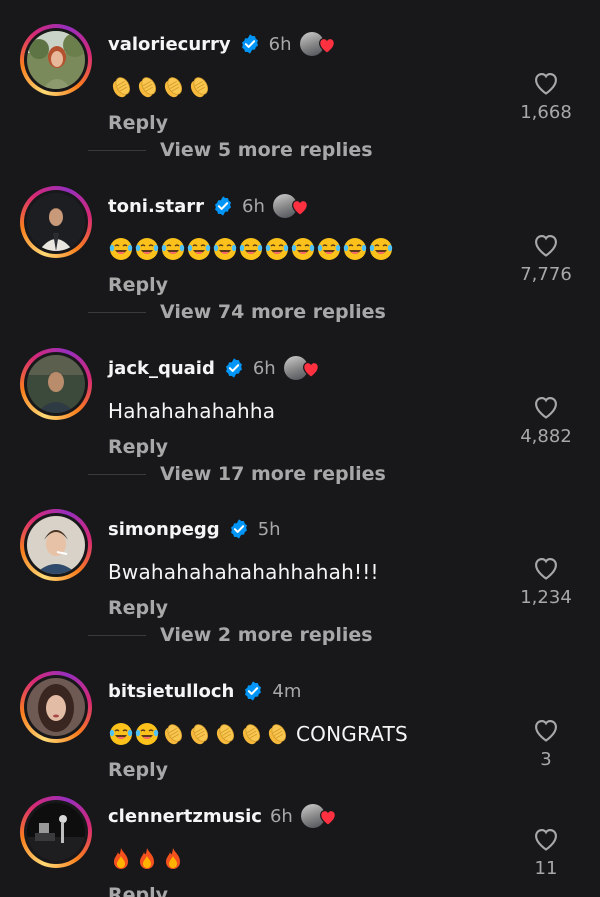 This screenshot has width=600, height=897. What do you see at coordinates (192, 411) in the screenshot?
I see `comment-text: Hahahahahahha` at bounding box center [192, 411].